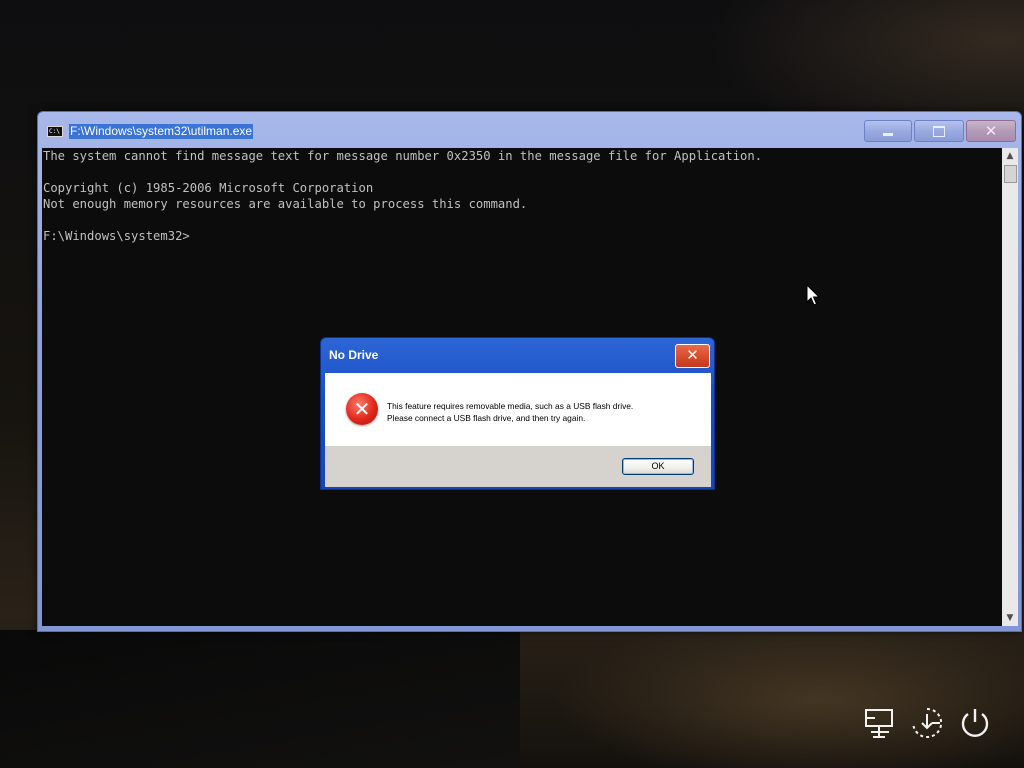  What do you see at coordinates (354, 355) in the screenshot?
I see `dialog-title: No Drive` at bounding box center [354, 355].